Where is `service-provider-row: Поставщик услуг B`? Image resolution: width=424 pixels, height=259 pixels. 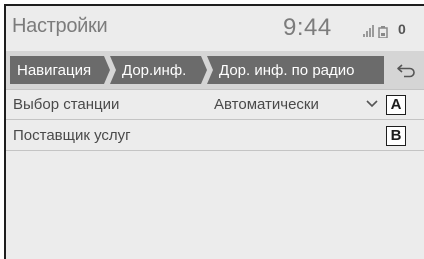
service-provider-row: Поставщик услуг B is located at coordinates (215, 136).